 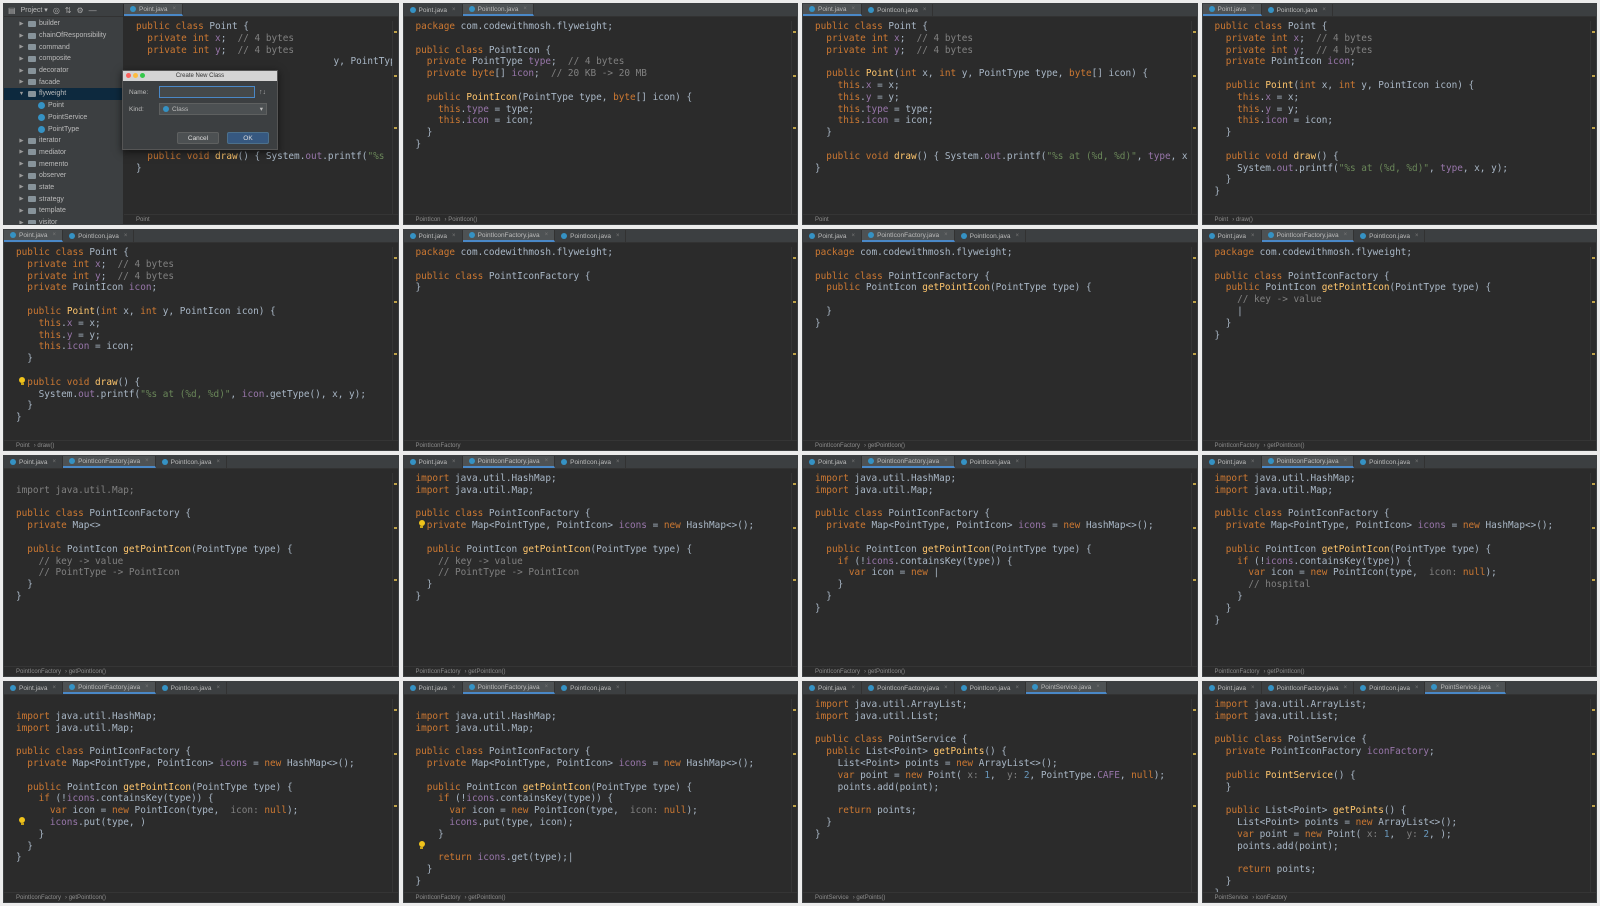 I want to click on project-panel-header: ▤ Project ▾ ◎ ⇅ ⚙ —, so click(x=63, y=10).